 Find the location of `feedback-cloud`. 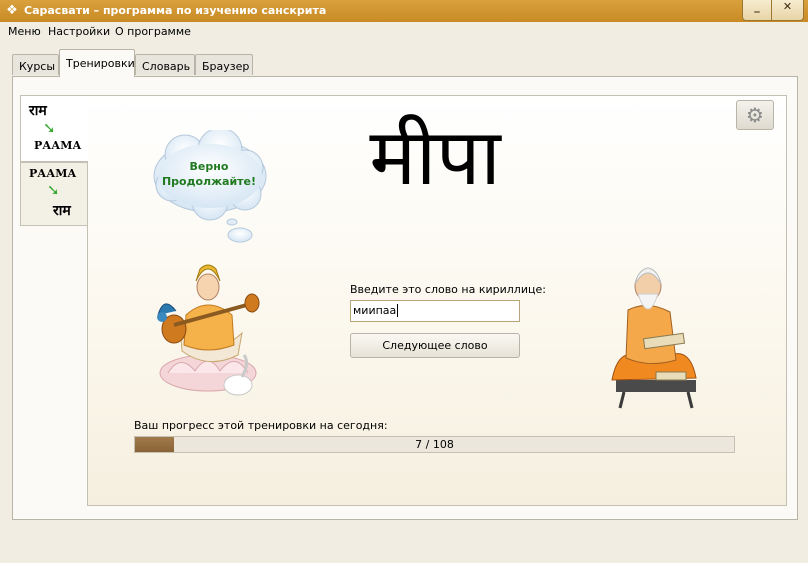

feedback-cloud is located at coordinates (210, 186).